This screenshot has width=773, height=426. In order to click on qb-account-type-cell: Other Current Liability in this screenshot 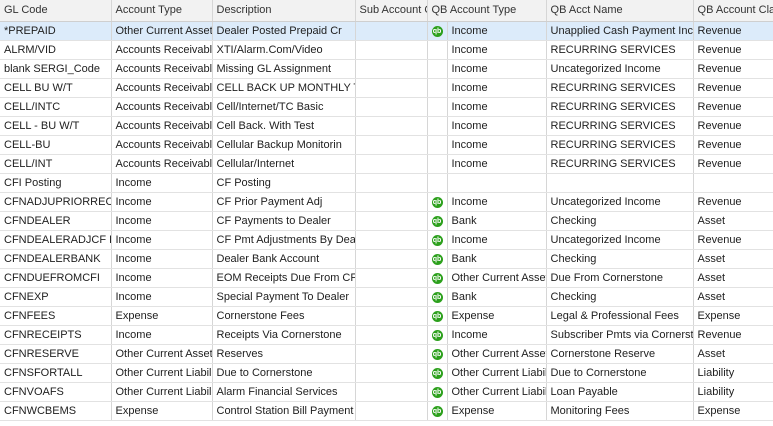, I will do `click(497, 373)`.